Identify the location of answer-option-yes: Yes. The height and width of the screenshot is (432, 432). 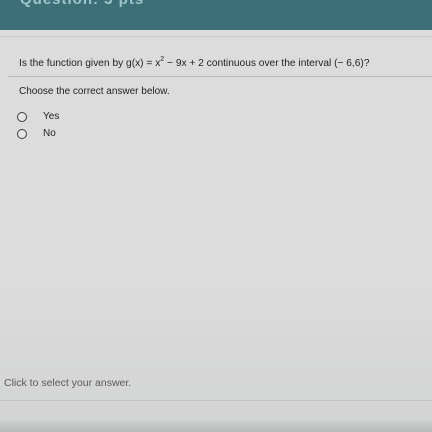
(38, 116).